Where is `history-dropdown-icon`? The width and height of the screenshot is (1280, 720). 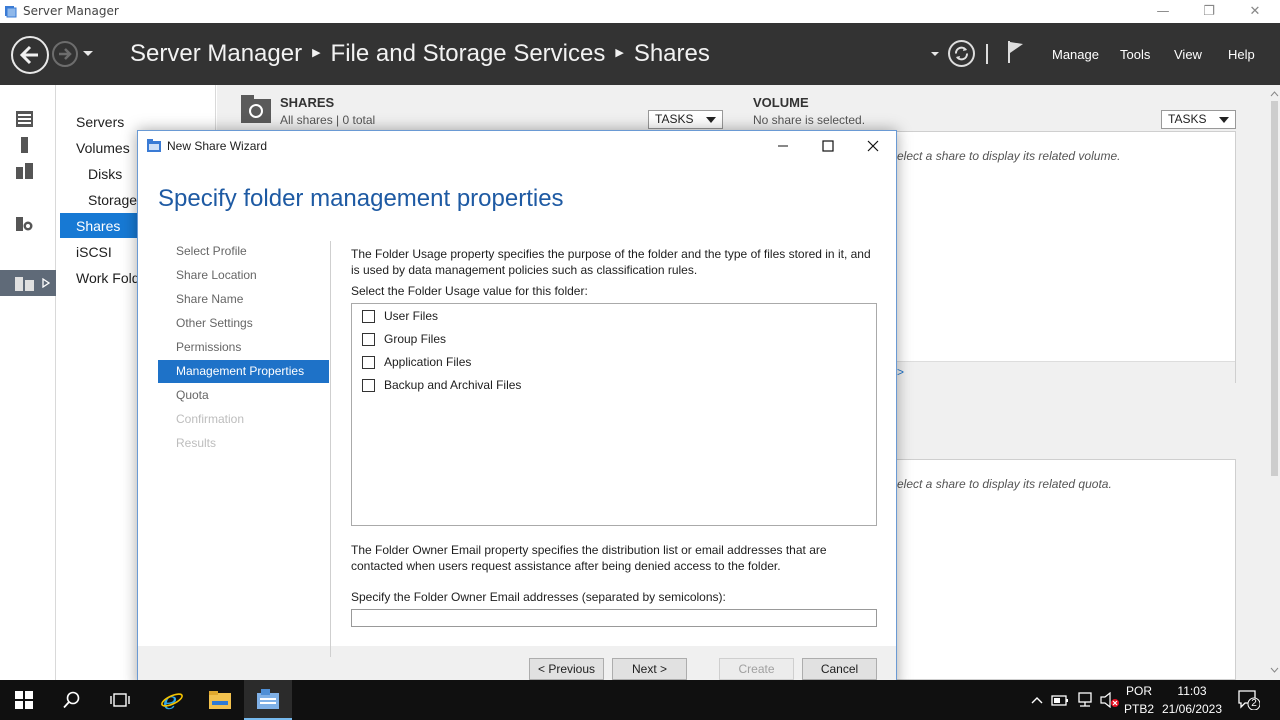
history-dropdown-icon is located at coordinates (88, 54).